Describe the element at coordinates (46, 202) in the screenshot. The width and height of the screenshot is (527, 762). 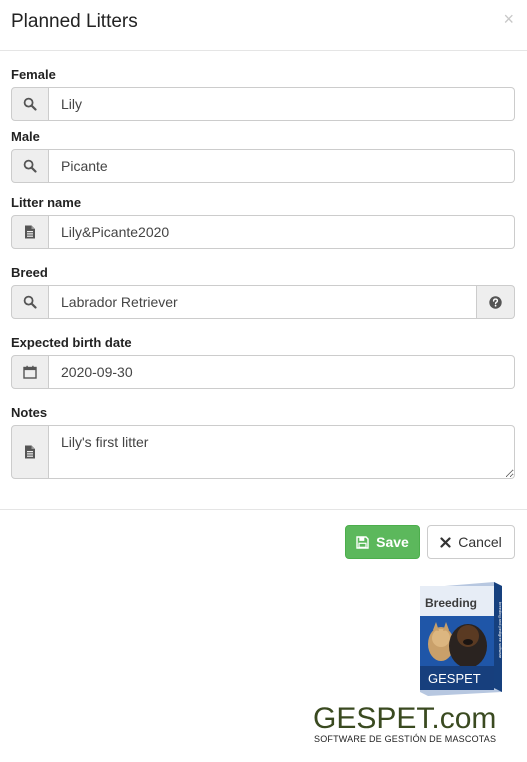
I see `litter-name-label: Litter name` at that location.